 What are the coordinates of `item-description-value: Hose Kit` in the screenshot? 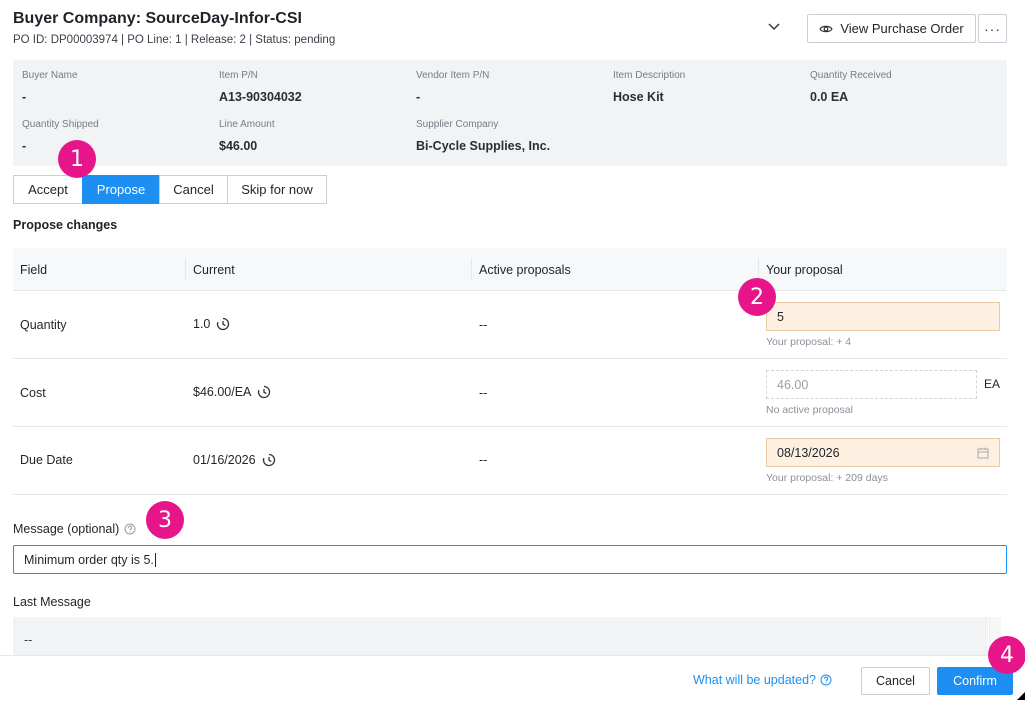 It's located at (638, 97).